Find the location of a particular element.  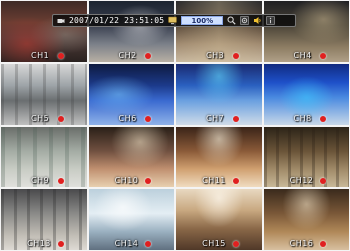

camera-label: CH3 is located at coordinates (215, 55).